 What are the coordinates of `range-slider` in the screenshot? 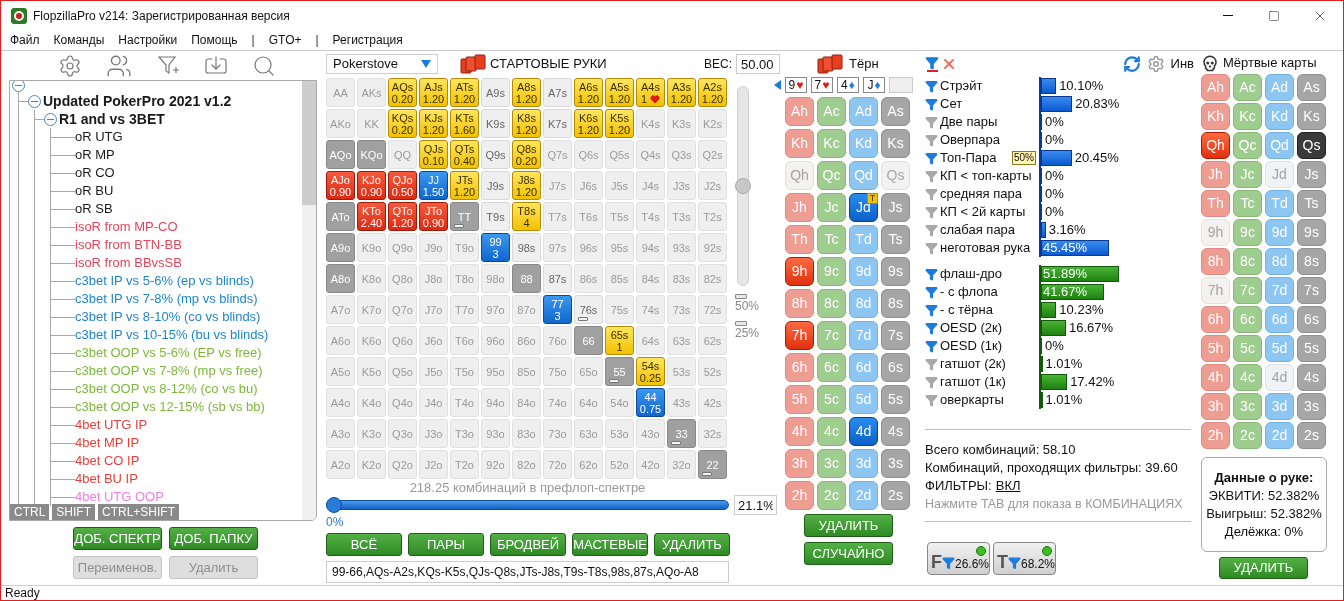 It's located at (527, 505).